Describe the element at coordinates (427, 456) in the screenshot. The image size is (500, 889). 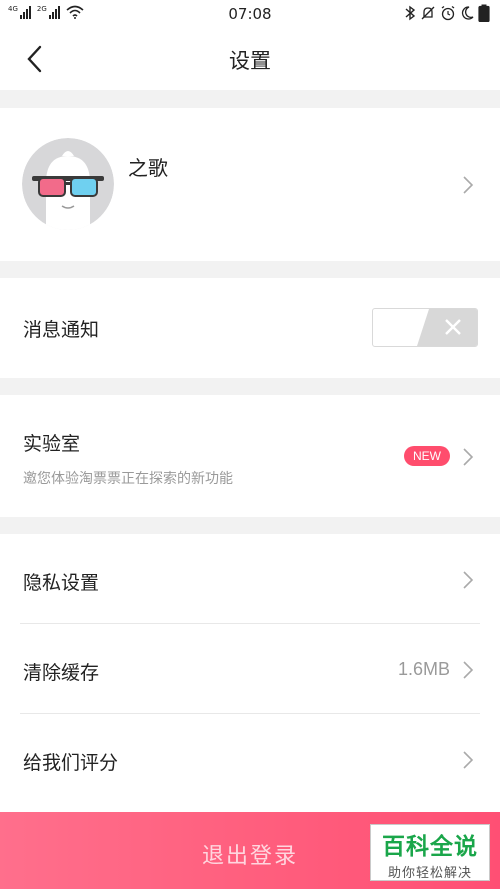
I see `new-badge: NEW` at that location.